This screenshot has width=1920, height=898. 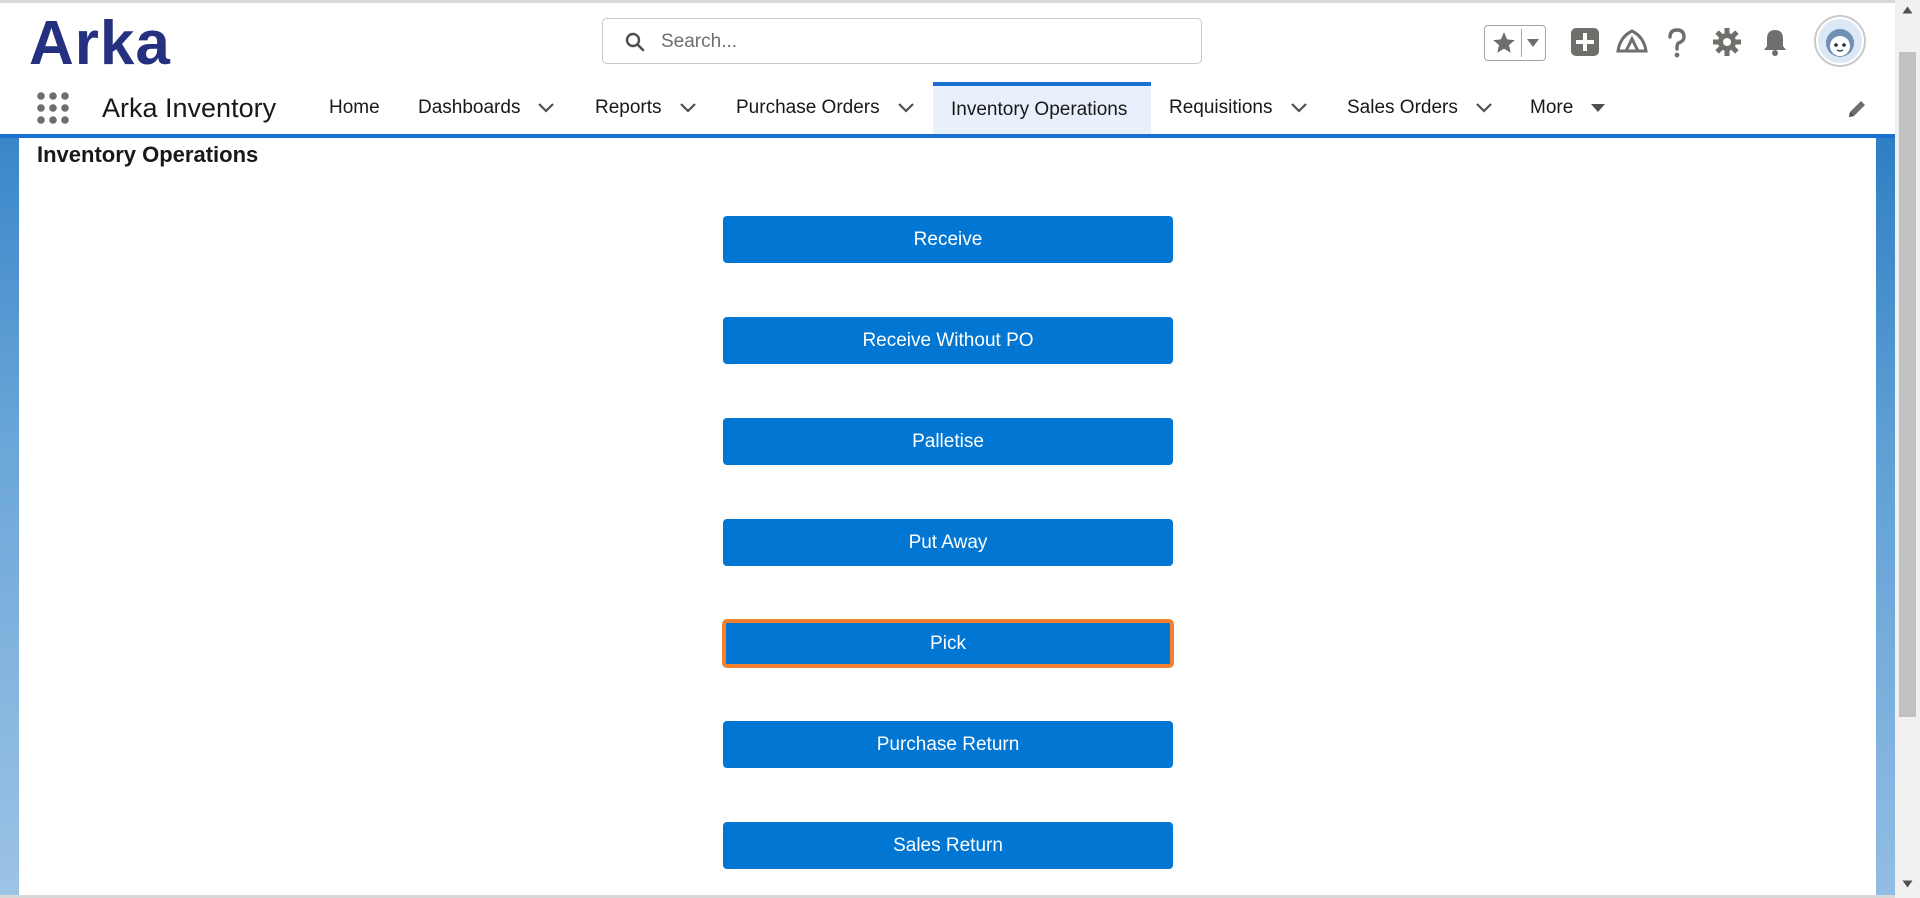 I want to click on page-title: Inventory Operations, so click(x=148, y=154).